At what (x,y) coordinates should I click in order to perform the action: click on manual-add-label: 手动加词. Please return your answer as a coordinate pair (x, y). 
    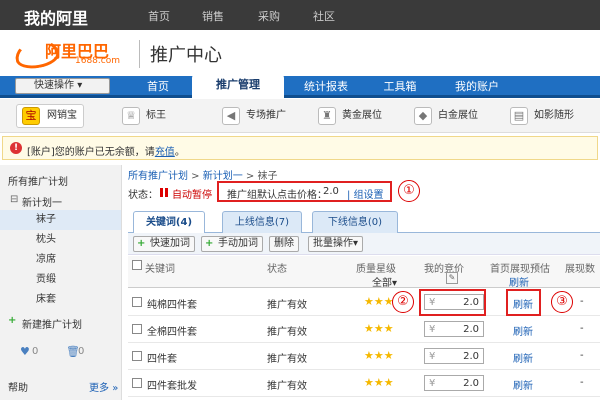
    Looking at the image, I should click on (238, 243).